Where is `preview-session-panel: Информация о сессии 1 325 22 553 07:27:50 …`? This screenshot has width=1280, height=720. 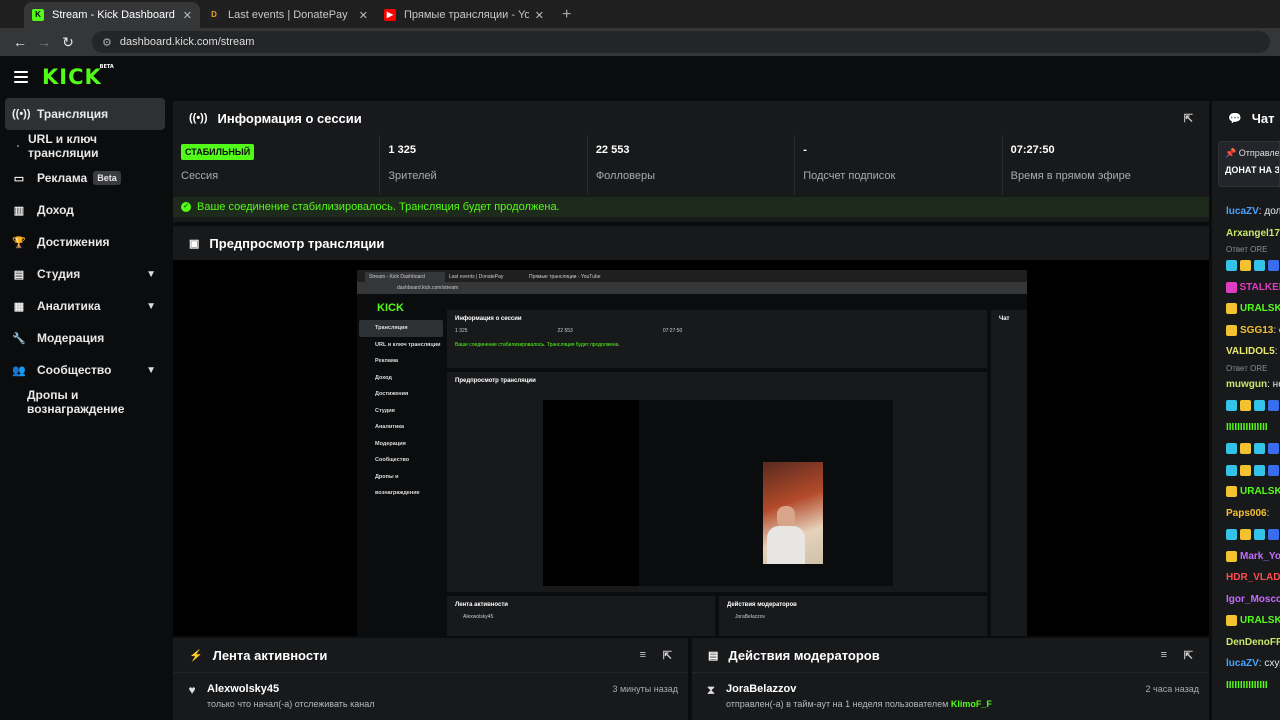
preview-session-panel: Информация о сессии 1 325 22 553 07:27:50 … is located at coordinates (717, 339).